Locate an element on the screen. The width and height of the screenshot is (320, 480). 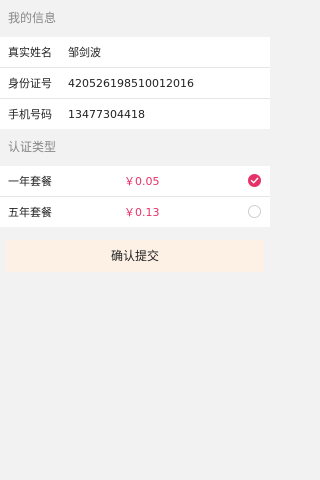
info-label: 真实姓名 is located at coordinates (30, 52).